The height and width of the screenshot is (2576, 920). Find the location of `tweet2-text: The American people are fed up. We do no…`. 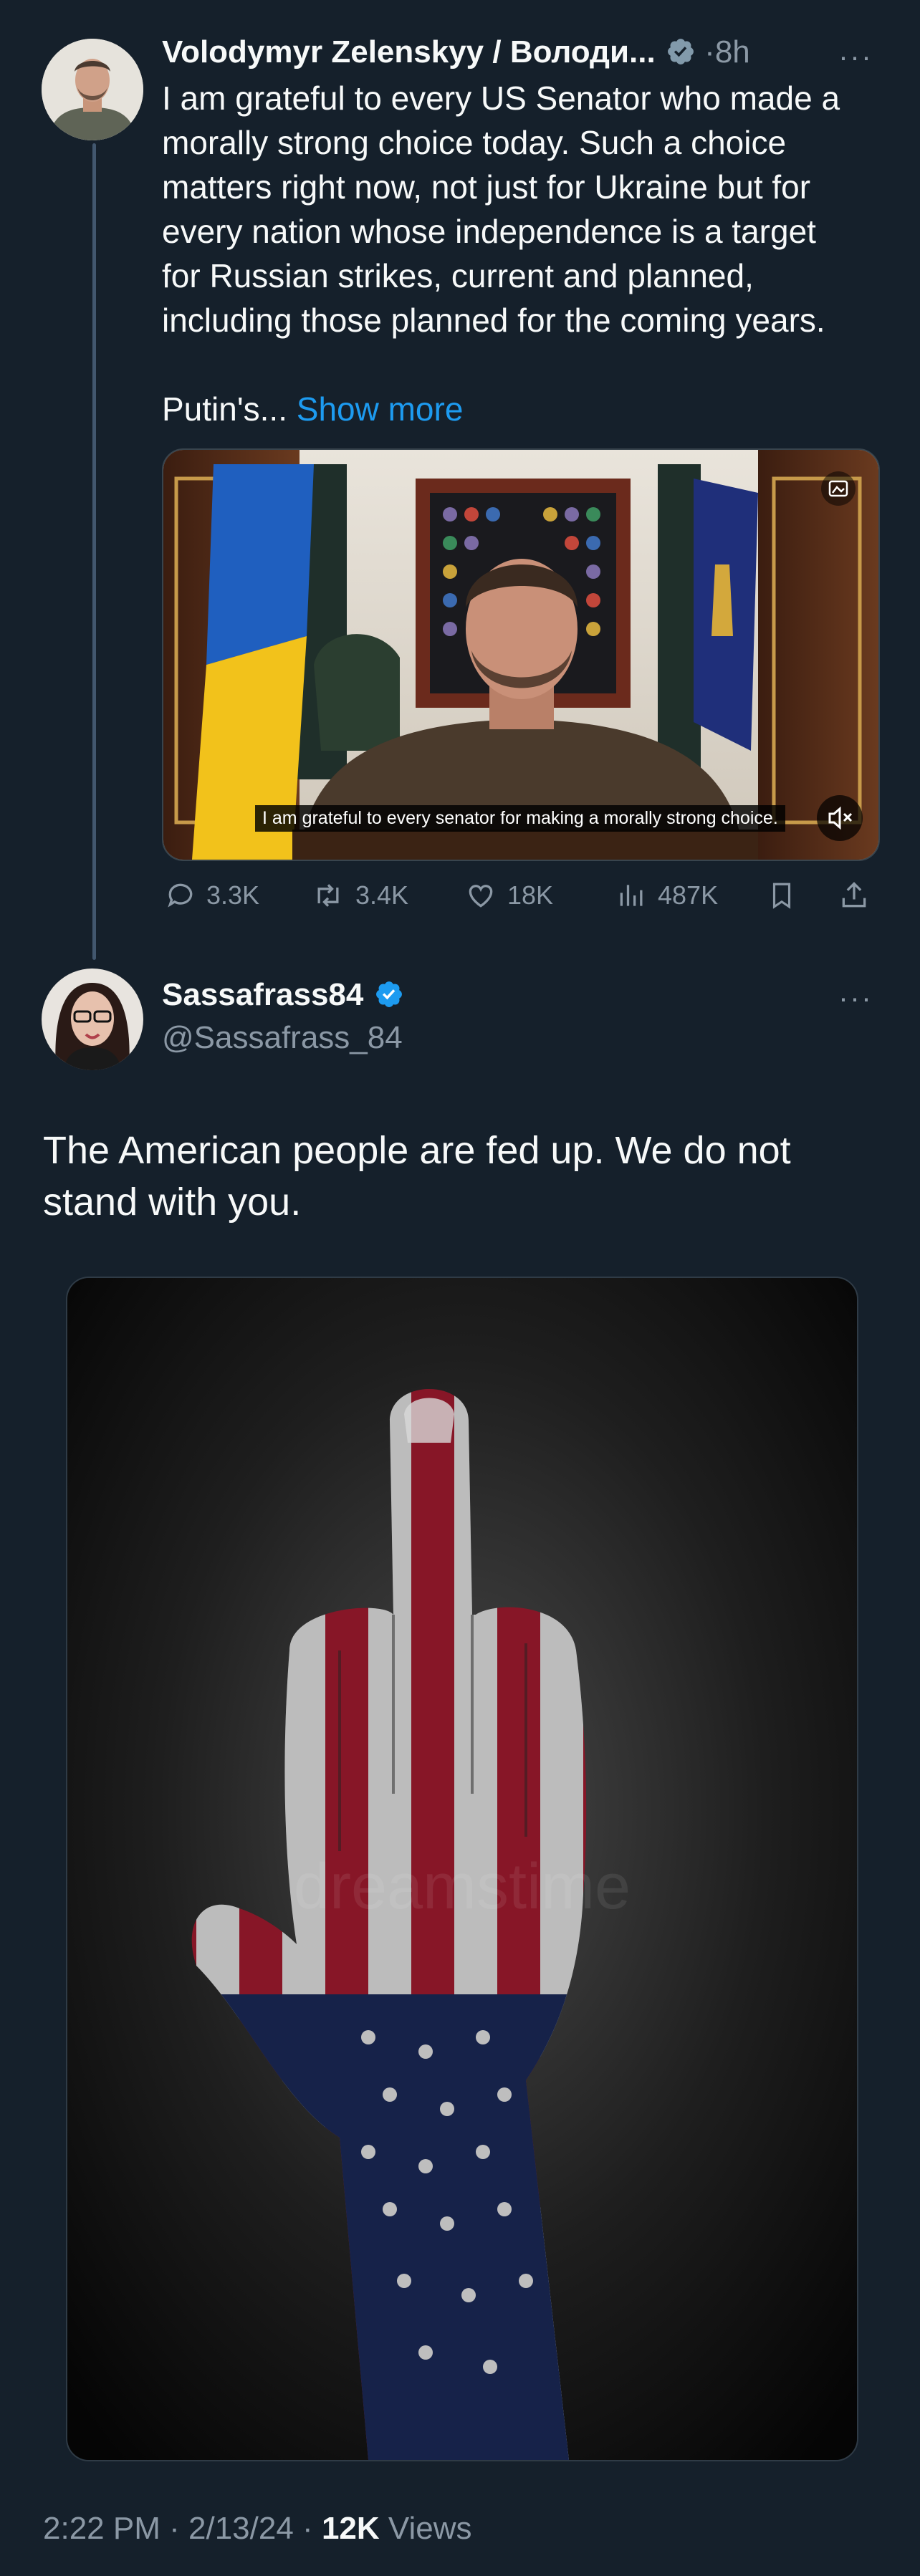

tweet2-text: The American people are fed up. We do no… is located at coordinates (462, 1176).